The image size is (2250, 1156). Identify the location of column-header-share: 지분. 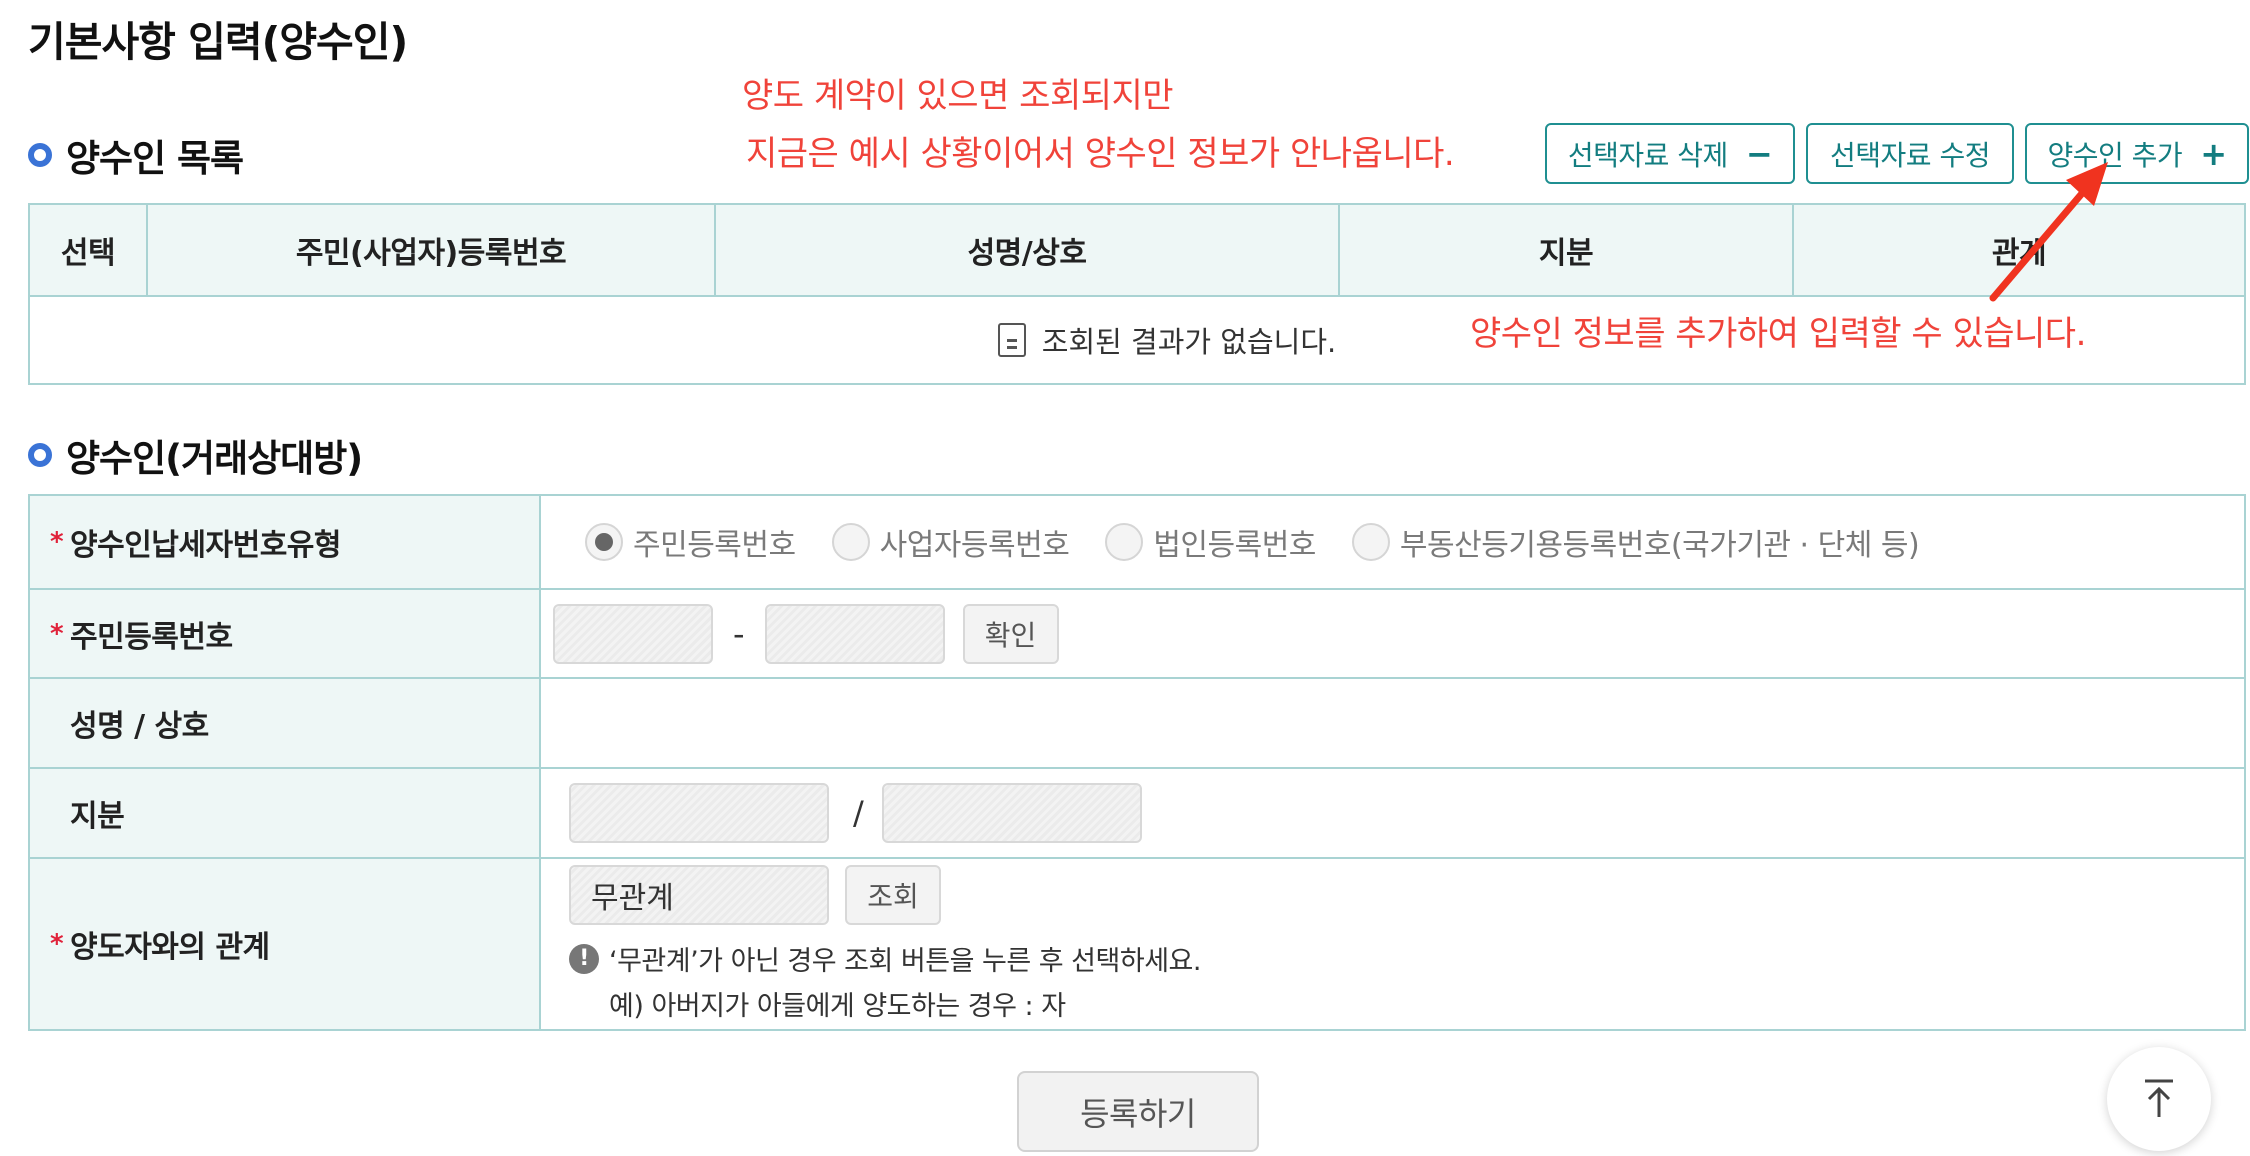
(1567, 250).